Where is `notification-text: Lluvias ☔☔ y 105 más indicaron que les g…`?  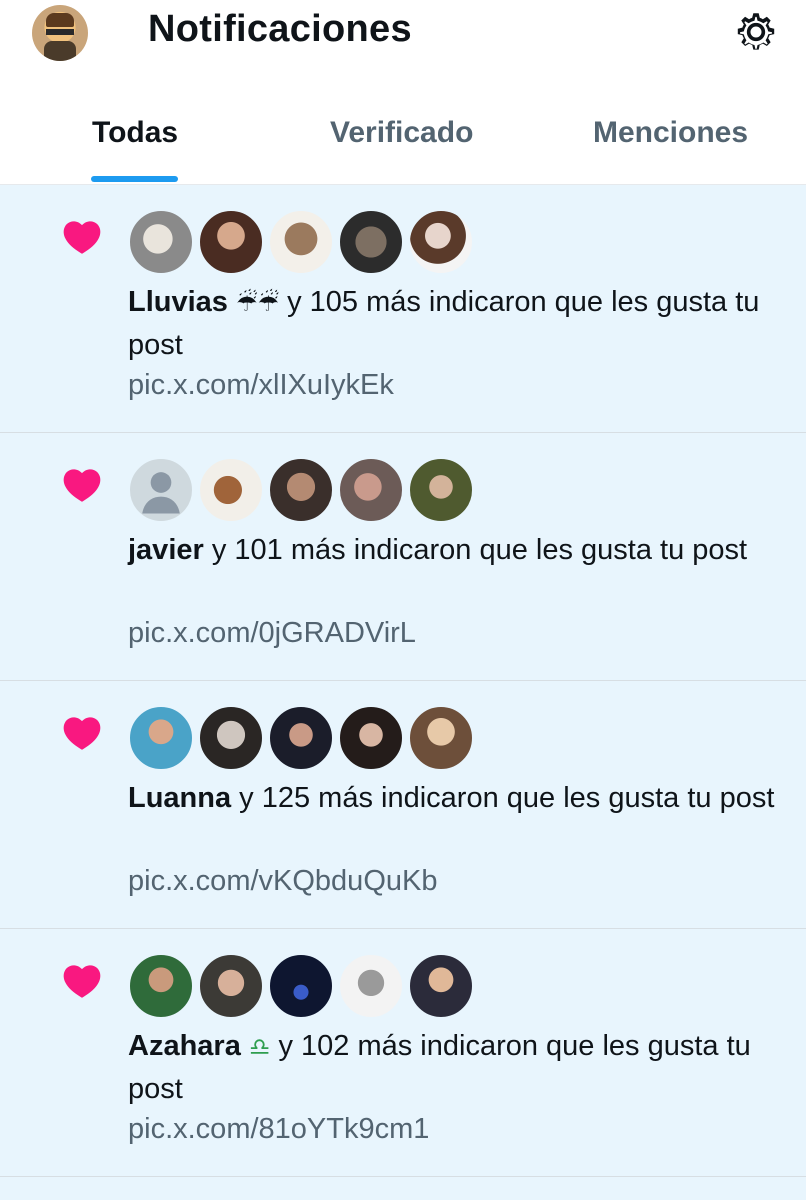
notification-text: Lluvias ☔☔ y 105 más indicaron que les g… is located at coordinates (444, 323).